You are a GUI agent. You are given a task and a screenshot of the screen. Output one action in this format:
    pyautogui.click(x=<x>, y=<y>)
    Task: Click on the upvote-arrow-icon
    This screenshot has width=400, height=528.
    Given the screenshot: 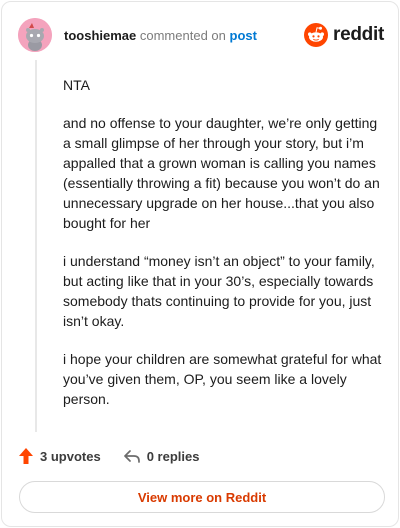 What is the action you would take?
    pyautogui.click(x=26, y=456)
    